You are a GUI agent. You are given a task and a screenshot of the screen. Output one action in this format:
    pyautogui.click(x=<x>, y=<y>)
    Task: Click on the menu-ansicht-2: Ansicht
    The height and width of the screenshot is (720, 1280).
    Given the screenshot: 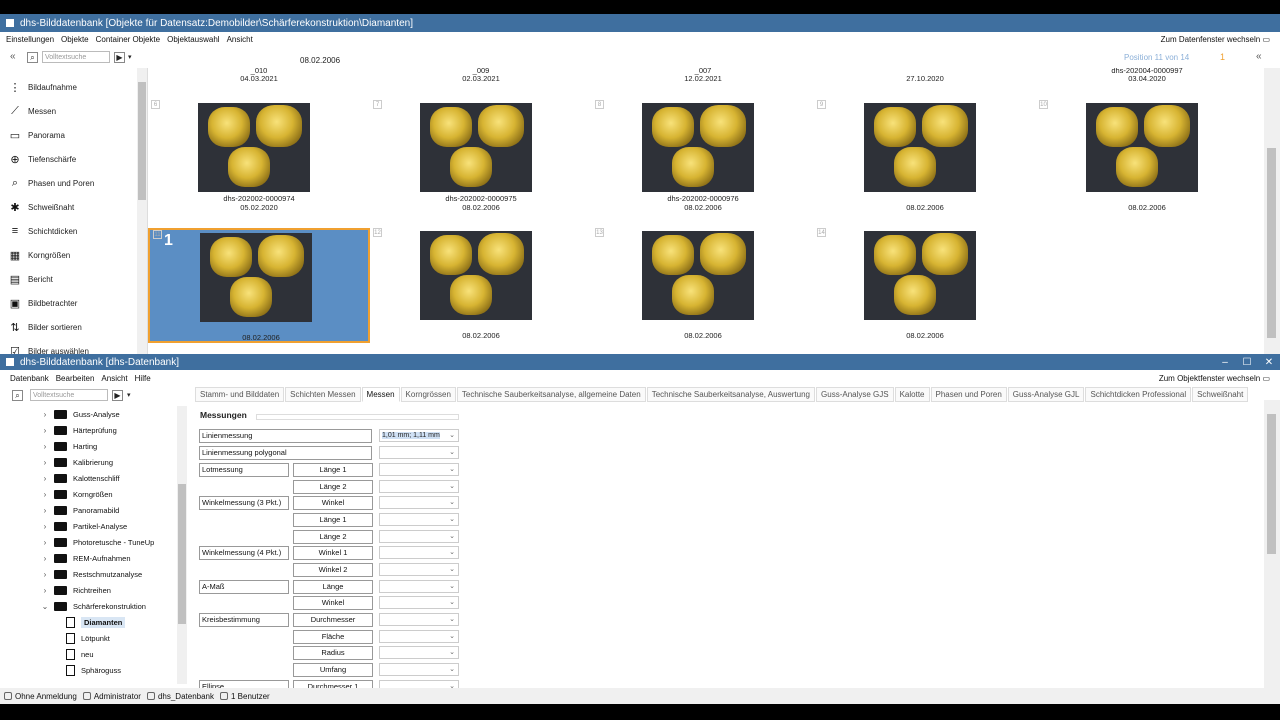 What is the action you would take?
    pyautogui.click(x=114, y=378)
    